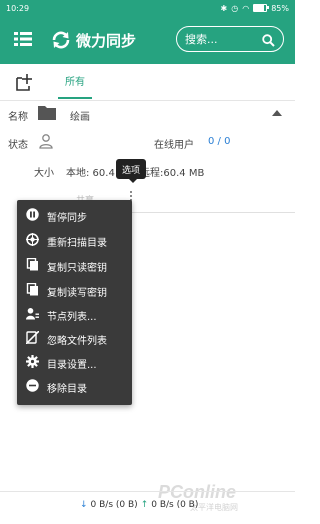  Describe the element at coordinates (268, 41) in the screenshot. I see `search-icon` at that location.